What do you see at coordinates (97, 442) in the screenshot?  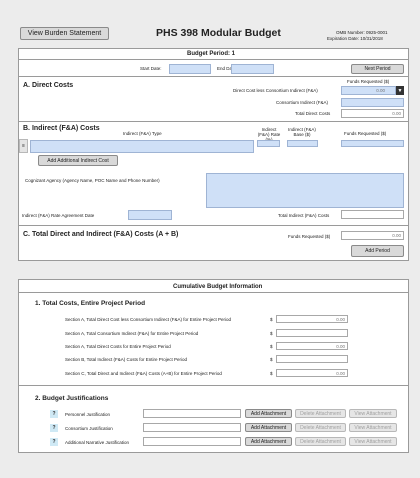 I see `additional-narrative-justification-label: Additional Narrative Justification` at bounding box center [97, 442].